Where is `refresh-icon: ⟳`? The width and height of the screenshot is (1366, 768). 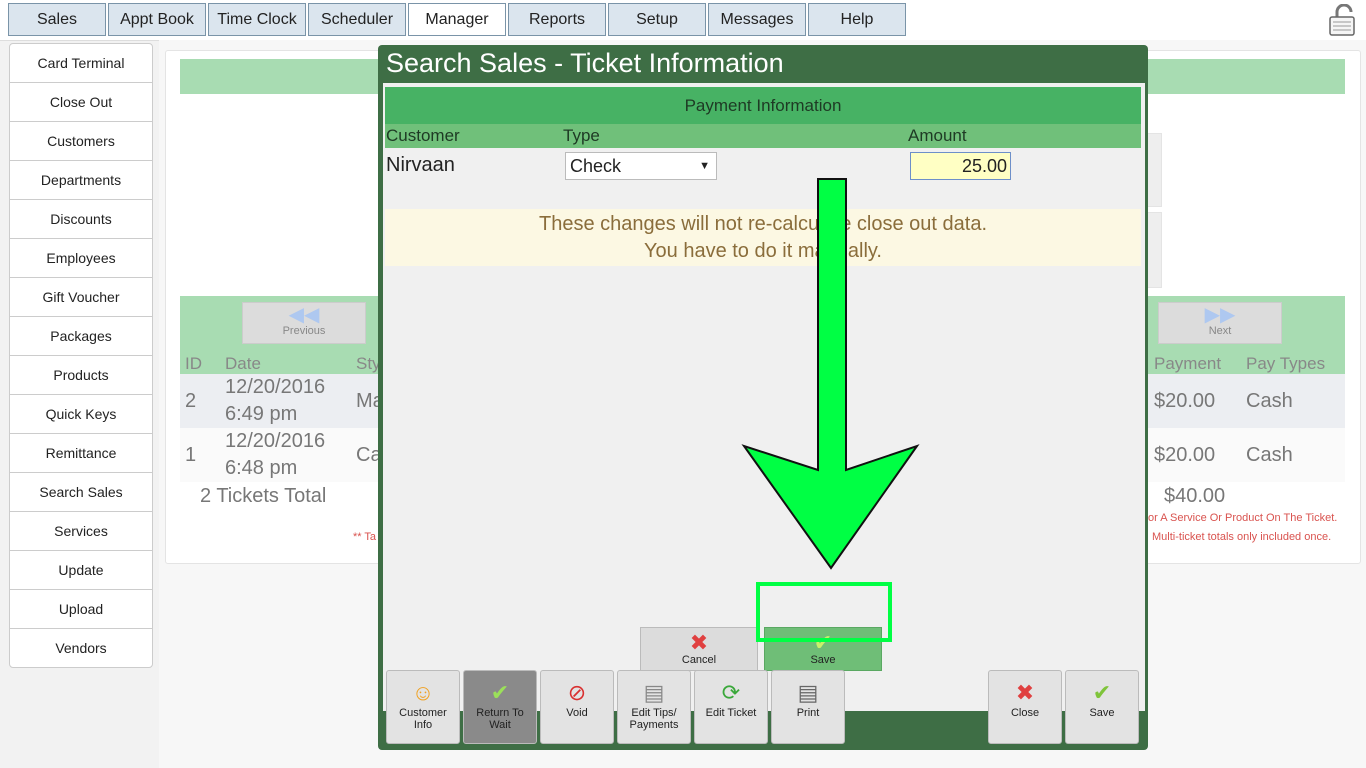 refresh-icon: ⟳ is located at coordinates (731, 692).